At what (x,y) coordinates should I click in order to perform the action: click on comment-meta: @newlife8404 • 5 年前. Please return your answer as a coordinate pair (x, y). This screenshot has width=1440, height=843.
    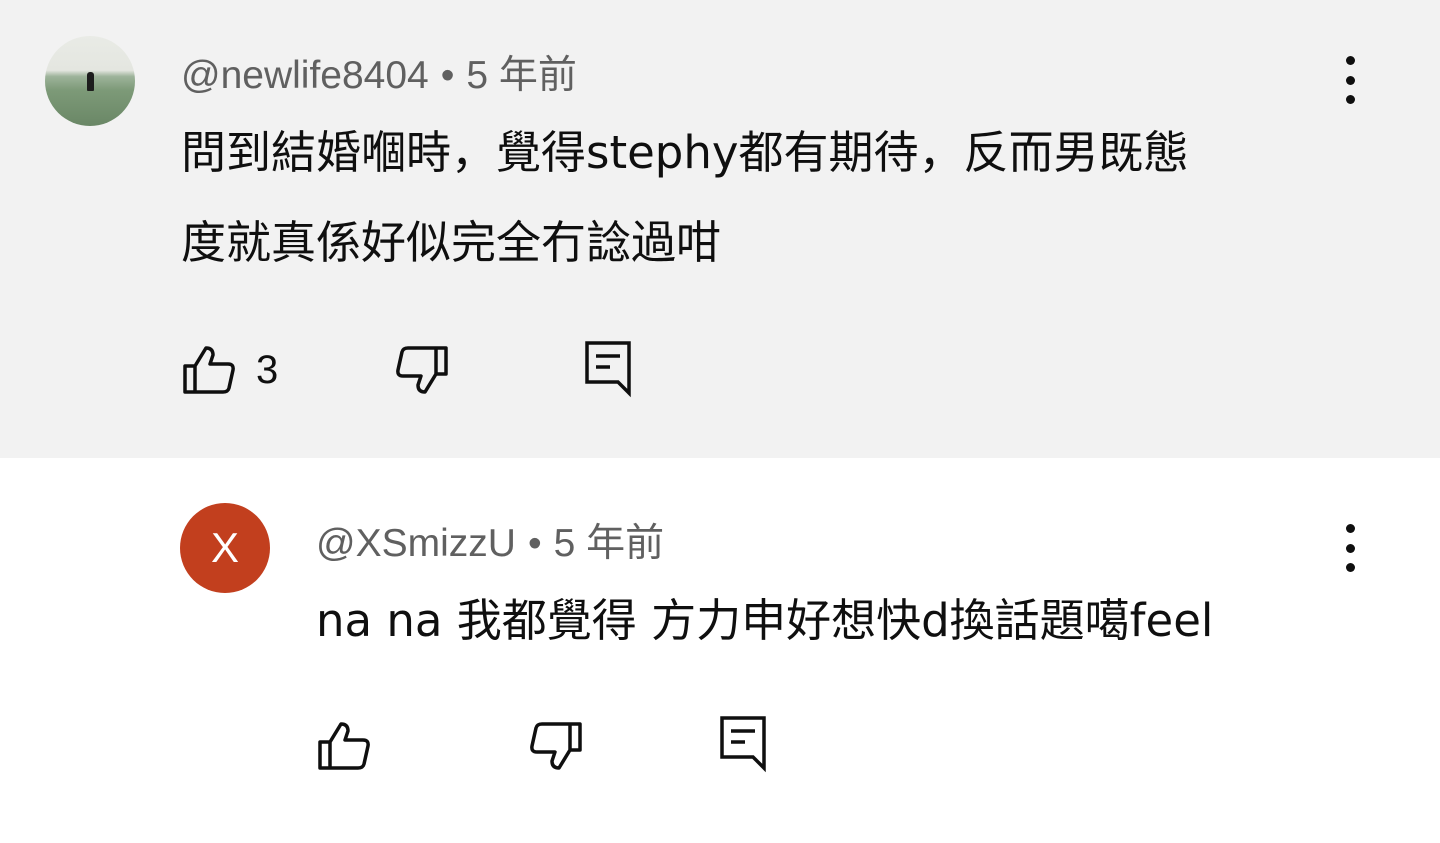
    Looking at the image, I should click on (379, 72).